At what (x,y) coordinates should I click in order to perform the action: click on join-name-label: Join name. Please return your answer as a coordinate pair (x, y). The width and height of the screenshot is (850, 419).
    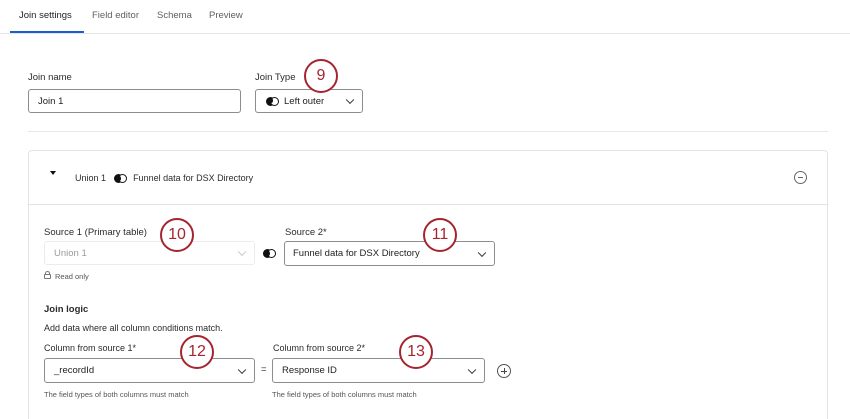
    Looking at the image, I should click on (50, 77).